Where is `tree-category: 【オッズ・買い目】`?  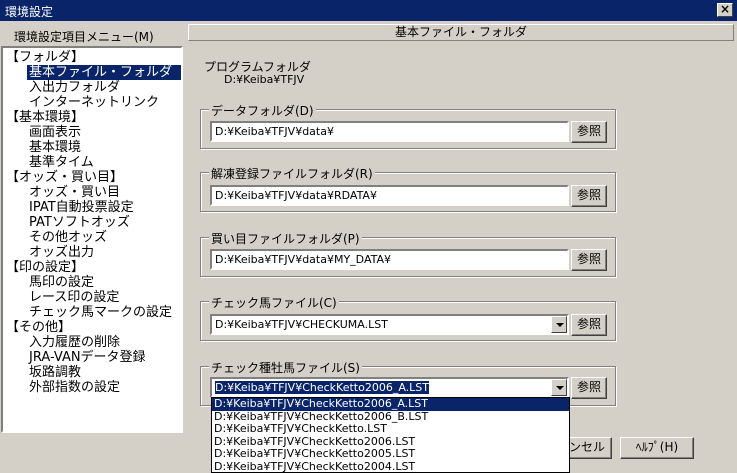
tree-category: 【オッズ・買い目】 is located at coordinates (64, 177).